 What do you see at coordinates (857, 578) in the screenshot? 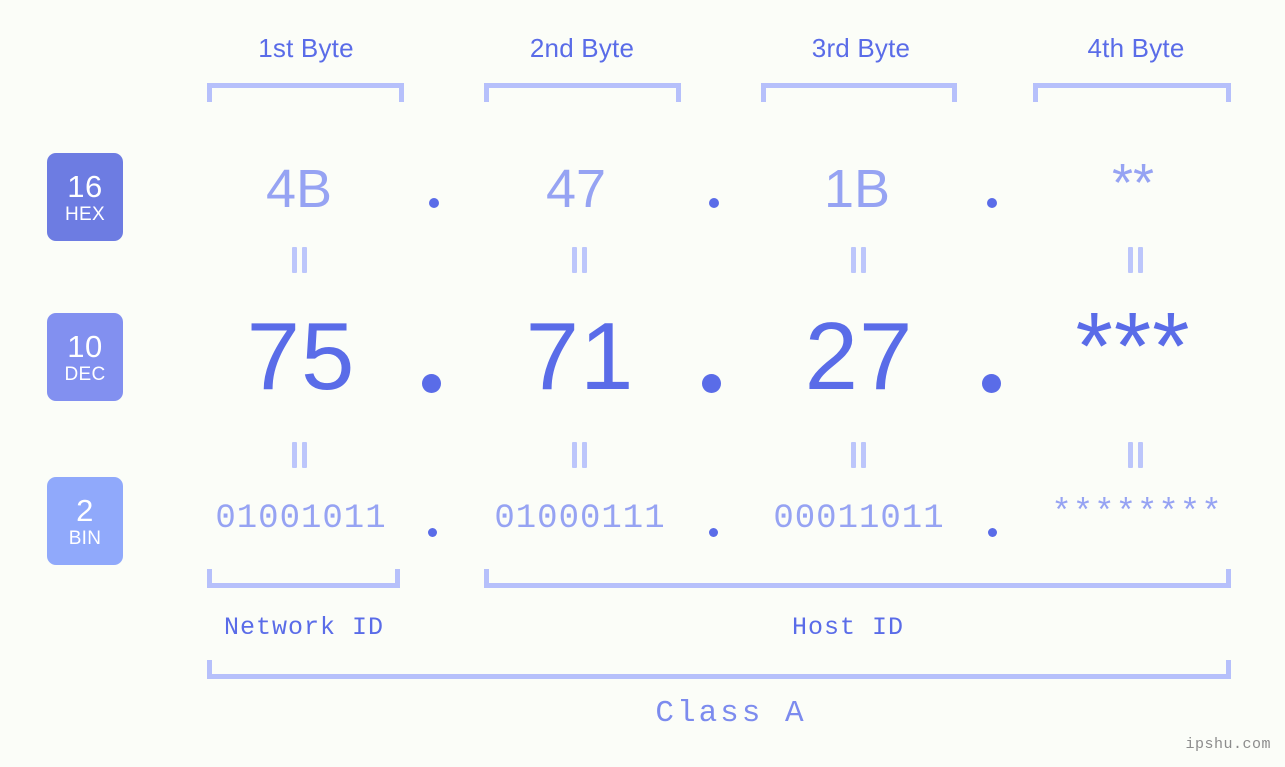
I see `host-id-bracket` at bounding box center [857, 578].